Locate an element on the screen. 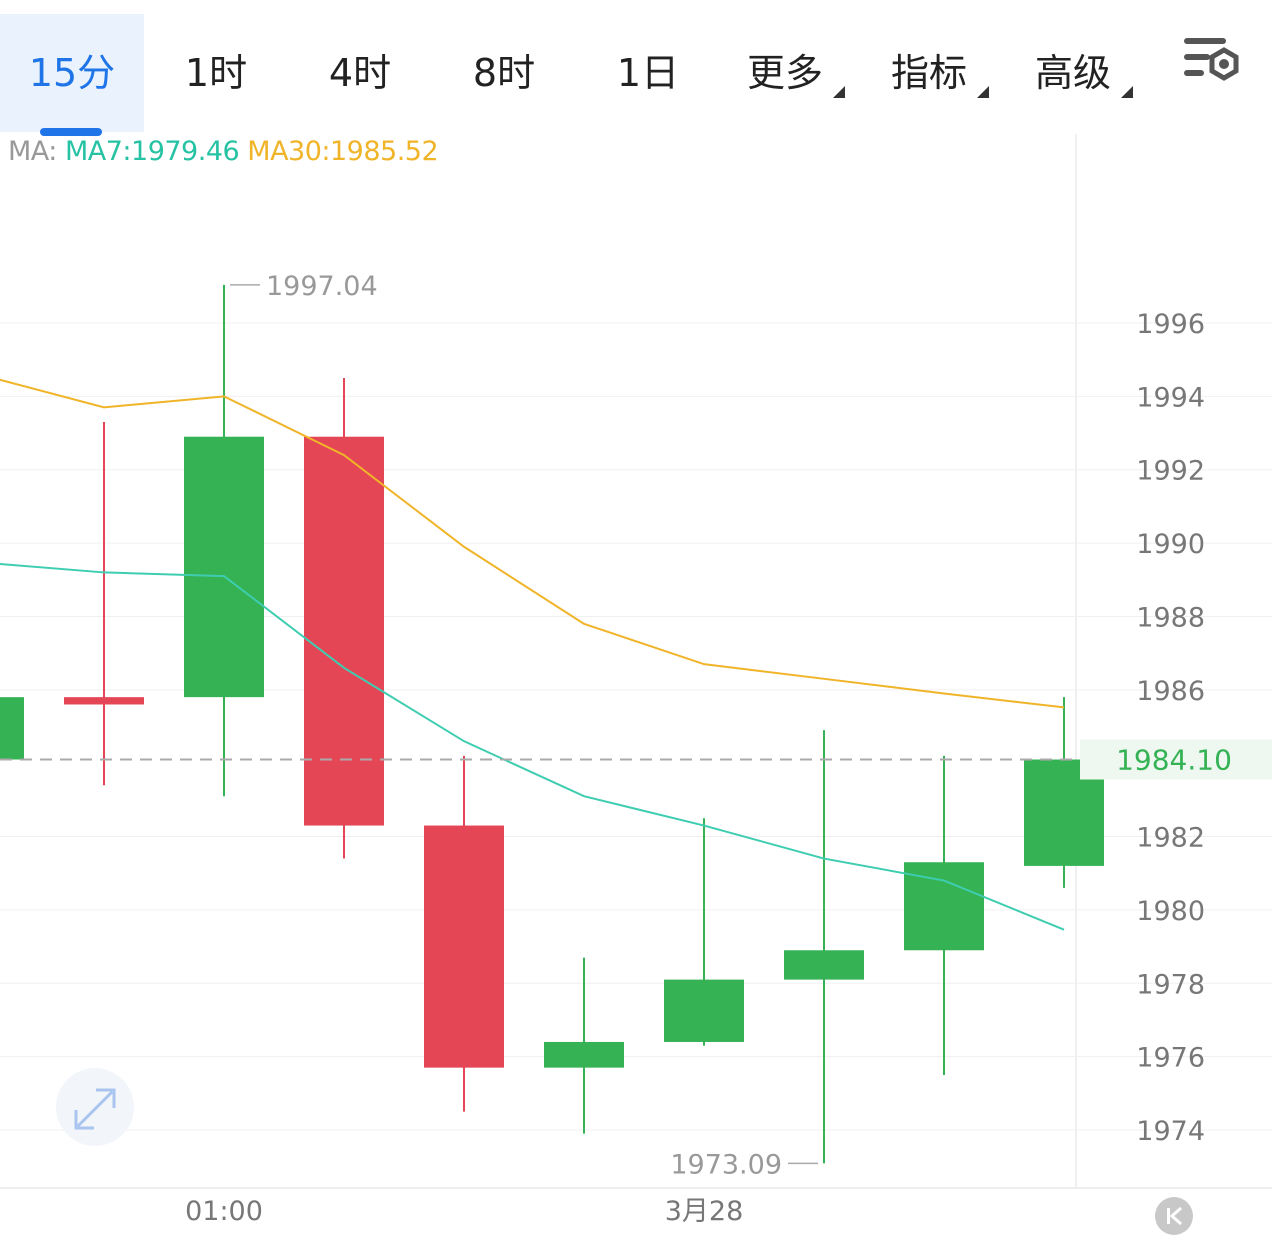 The height and width of the screenshot is (1240, 1272). y-tick-label: 1988 is located at coordinates (1170, 617).